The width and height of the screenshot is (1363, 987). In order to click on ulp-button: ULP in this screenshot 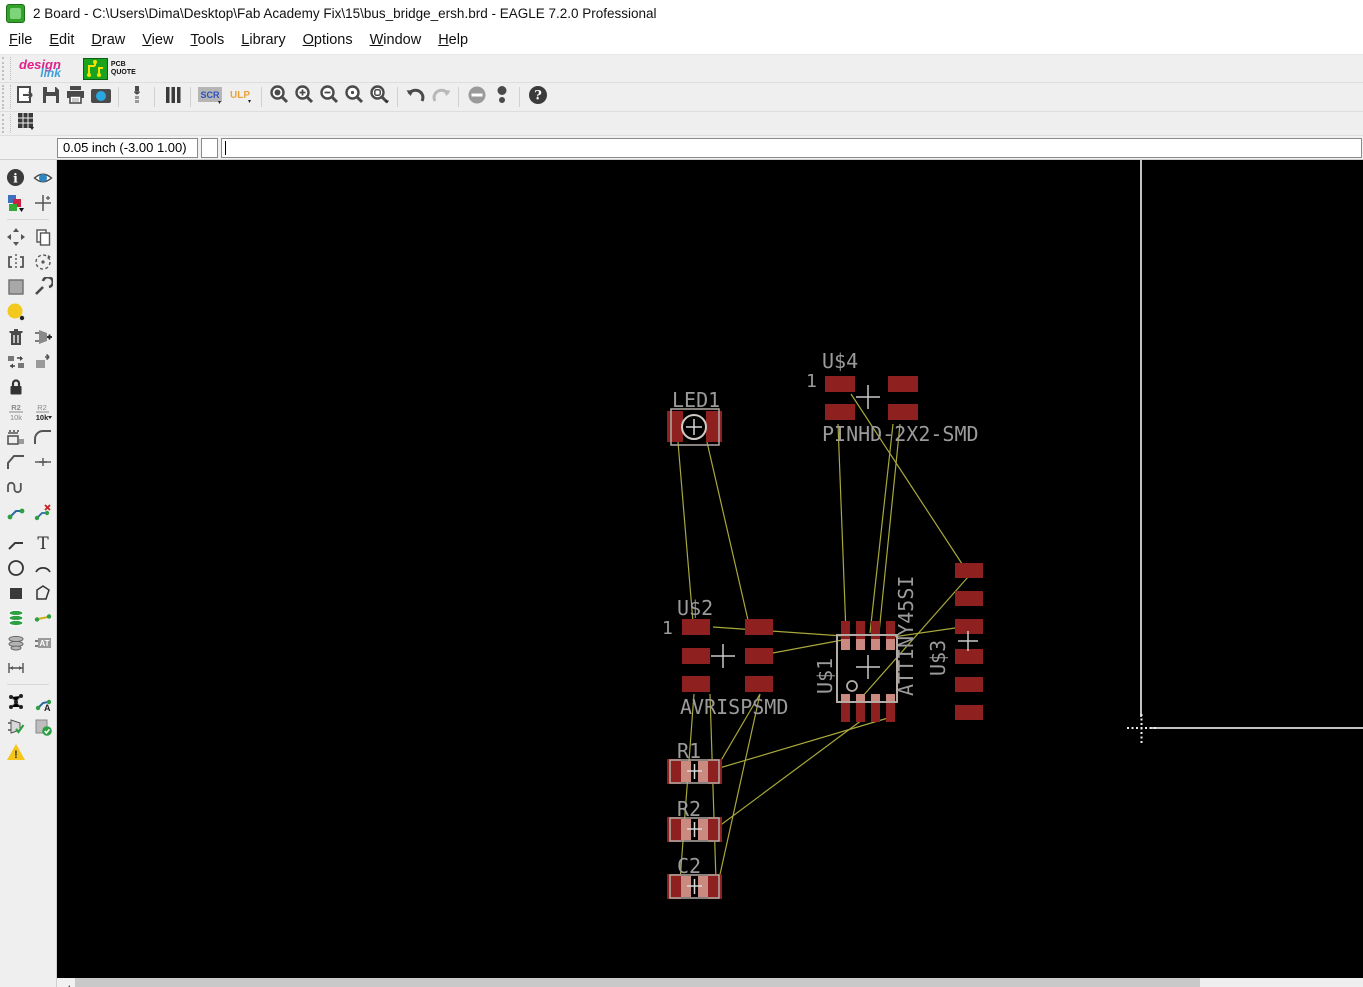, I will do `click(241, 97)`.